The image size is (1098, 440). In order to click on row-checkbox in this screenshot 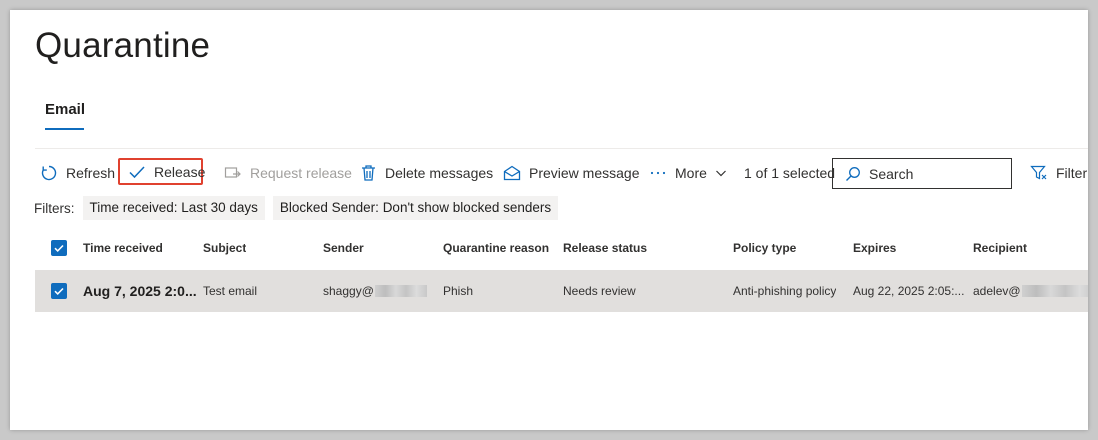, I will do `click(59, 291)`.